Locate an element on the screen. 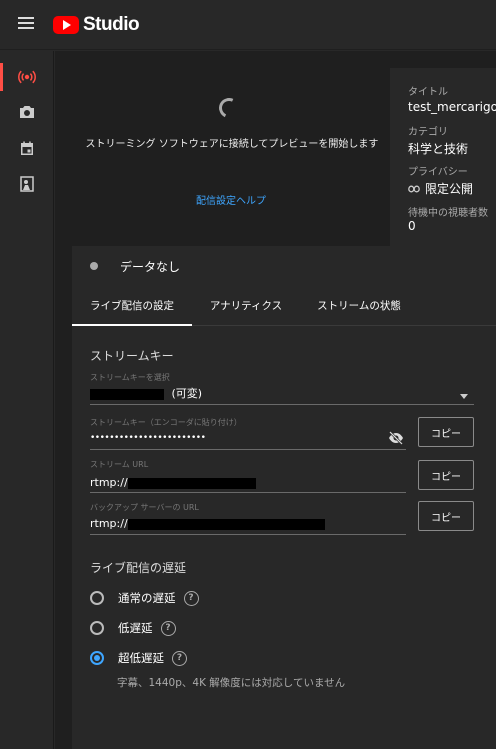  menu-icon is located at coordinates (26, 23).